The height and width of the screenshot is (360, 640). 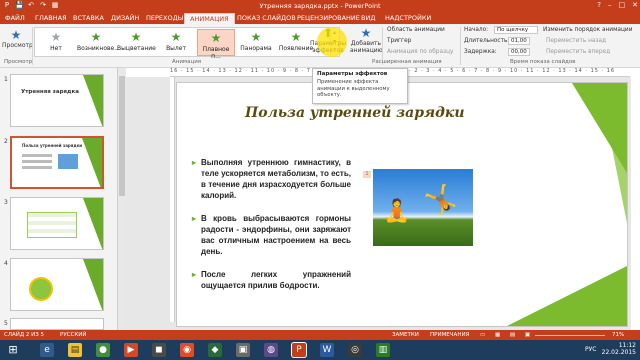 What do you see at coordinates (397, 211) in the screenshot?
I see `figure-icon: 🧘` at bounding box center [397, 211].